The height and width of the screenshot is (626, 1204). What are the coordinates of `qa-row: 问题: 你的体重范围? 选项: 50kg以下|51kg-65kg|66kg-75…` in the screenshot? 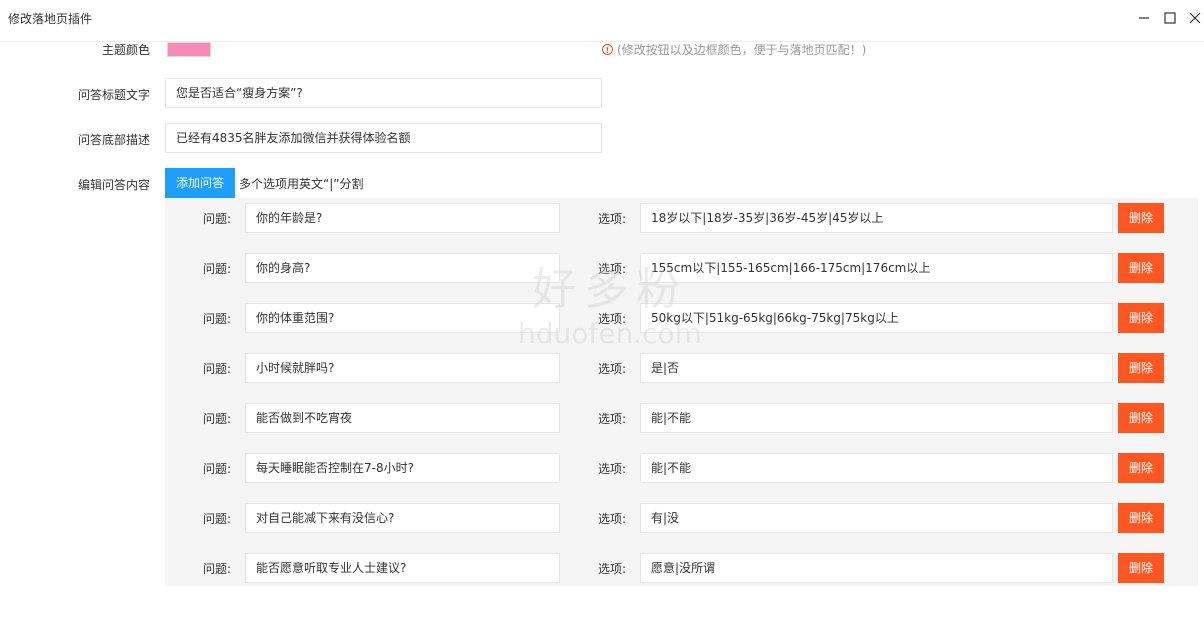 It's located at (681, 328).